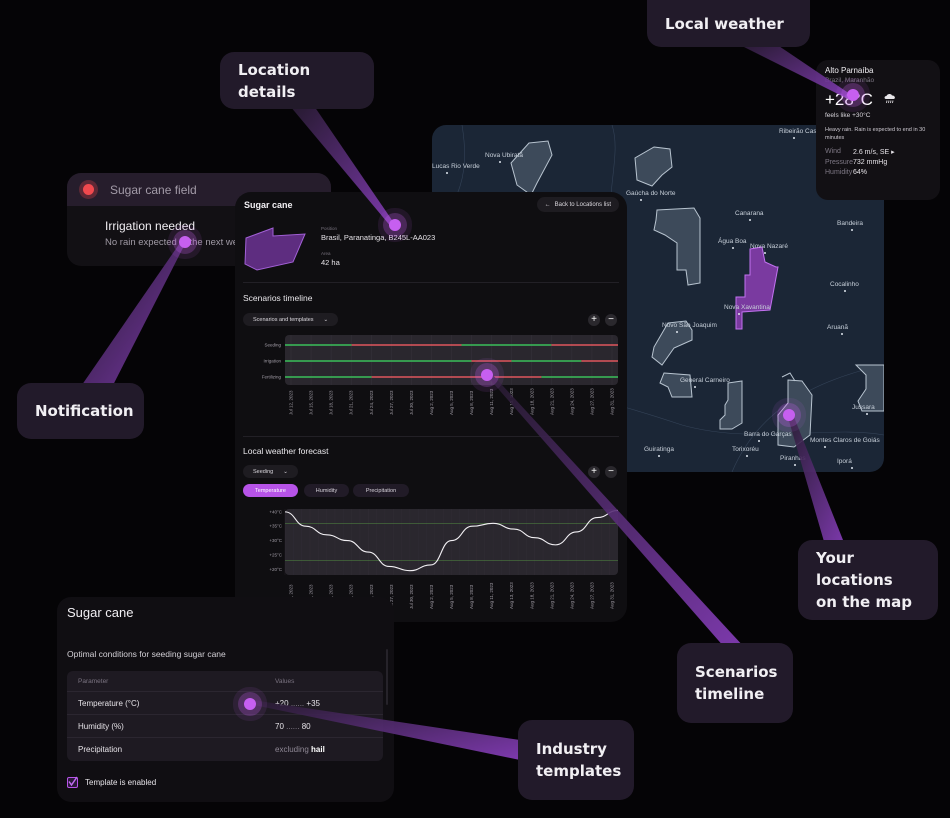  What do you see at coordinates (769, 246) in the screenshot?
I see `map-city-label: Nova Nazaré` at bounding box center [769, 246].